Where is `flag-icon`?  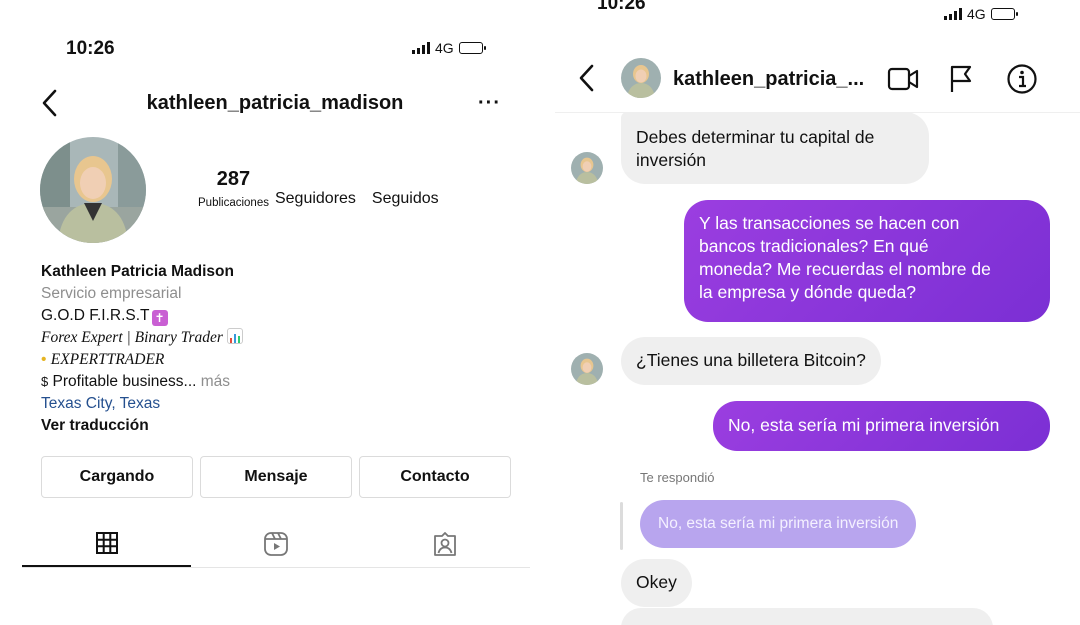
flag-icon is located at coordinates (961, 79).